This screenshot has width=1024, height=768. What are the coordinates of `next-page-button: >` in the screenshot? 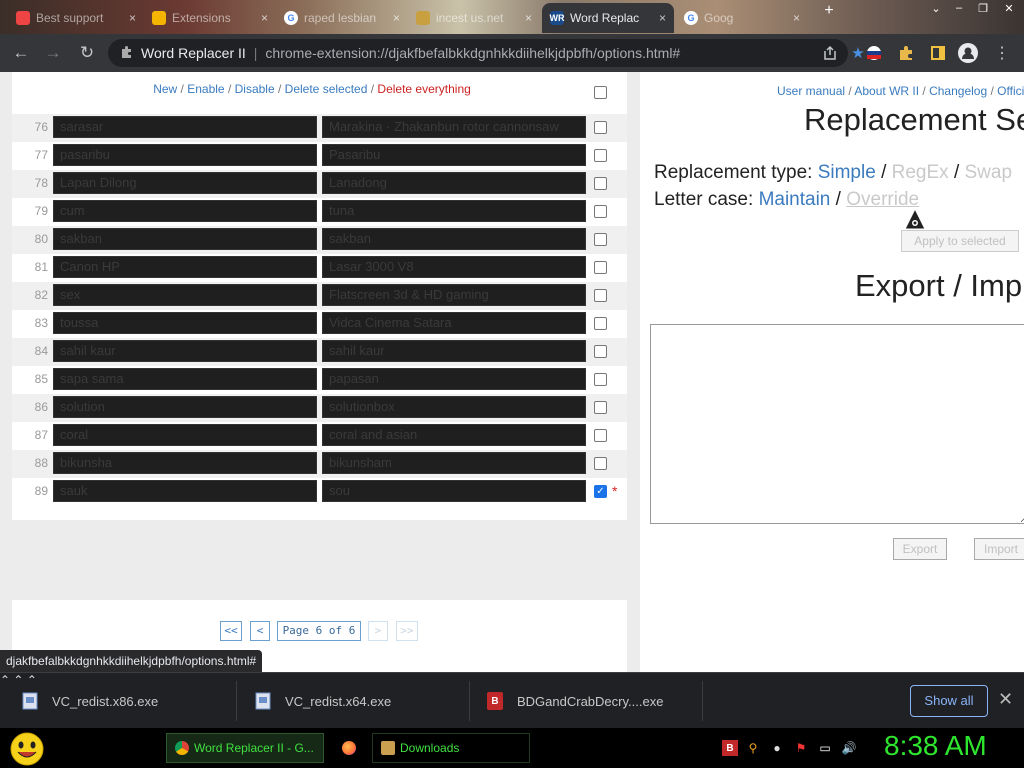 It's located at (378, 631).